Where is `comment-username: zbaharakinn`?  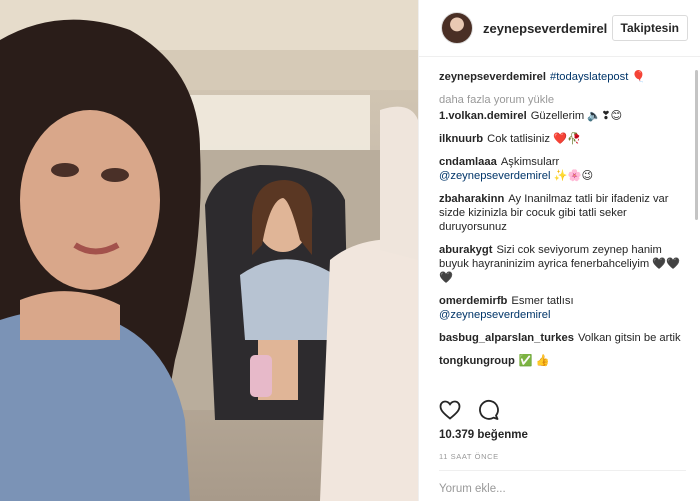 comment-username: zbaharakinn is located at coordinates (471, 199).